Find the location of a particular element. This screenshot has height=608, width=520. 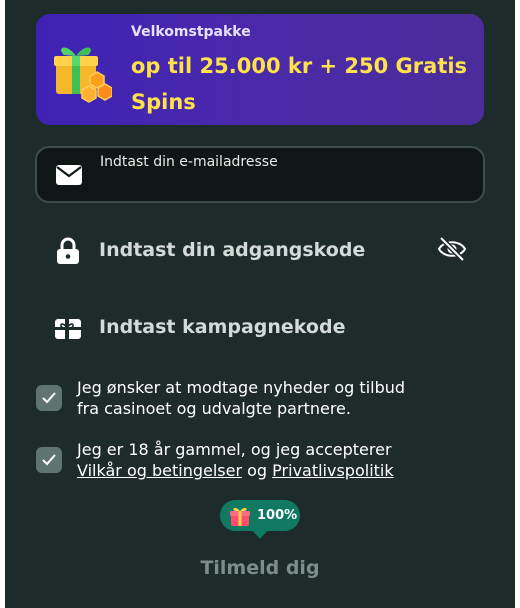

newsletter-consent-line2: fra casinoet og udvalgte partnere. is located at coordinates (214, 408).